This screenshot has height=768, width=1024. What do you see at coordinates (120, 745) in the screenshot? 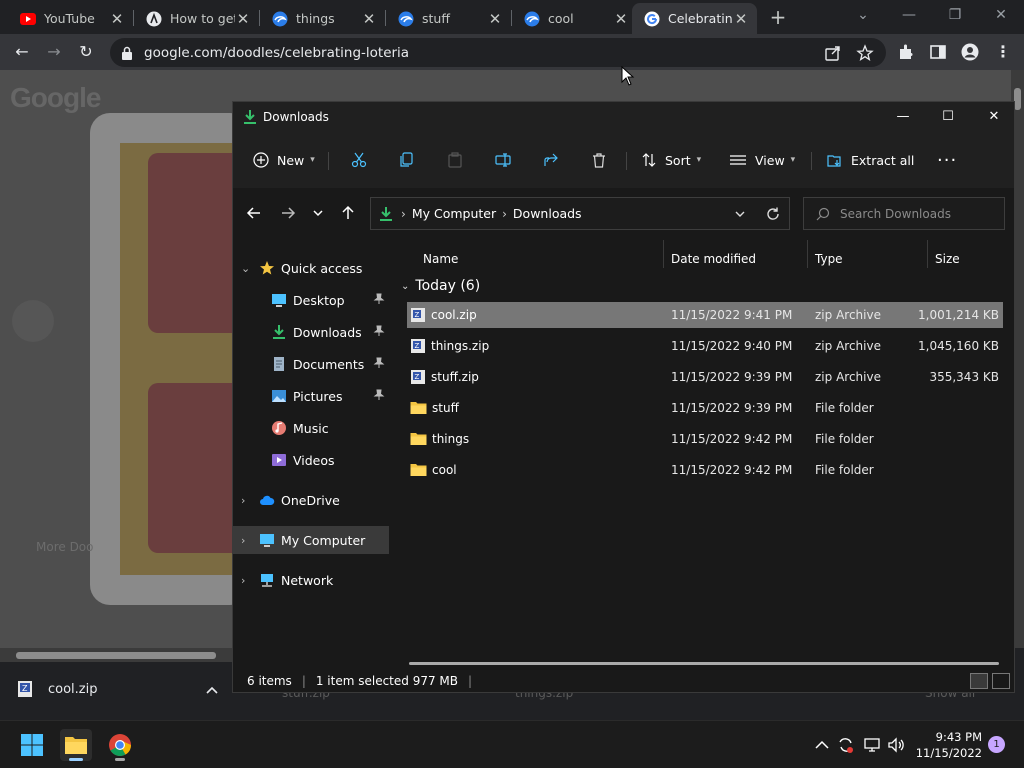
I see `taskbar-chrome` at bounding box center [120, 745].